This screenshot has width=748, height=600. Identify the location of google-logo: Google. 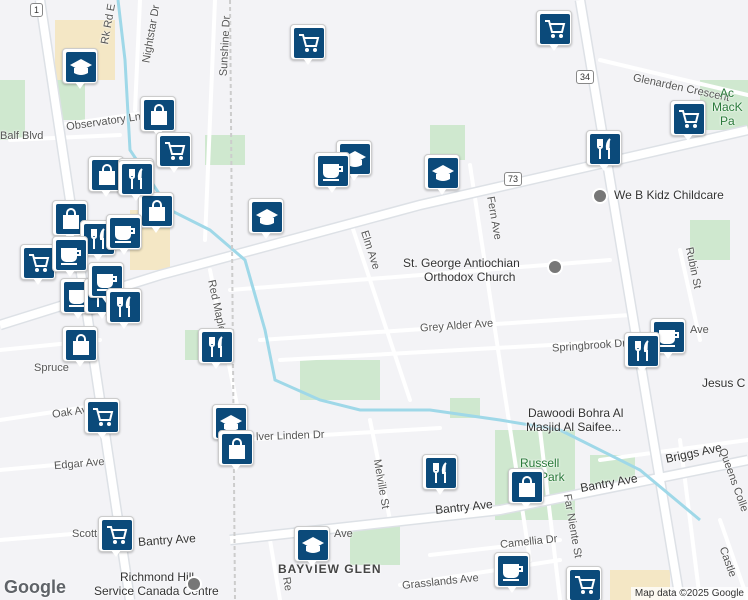
(35, 587).